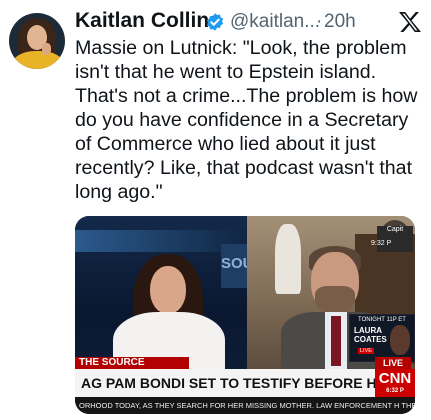 The image size is (431, 420). Describe the element at coordinates (132, 363) in the screenshot. I see `section-tag: THE SOURCE` at that location.